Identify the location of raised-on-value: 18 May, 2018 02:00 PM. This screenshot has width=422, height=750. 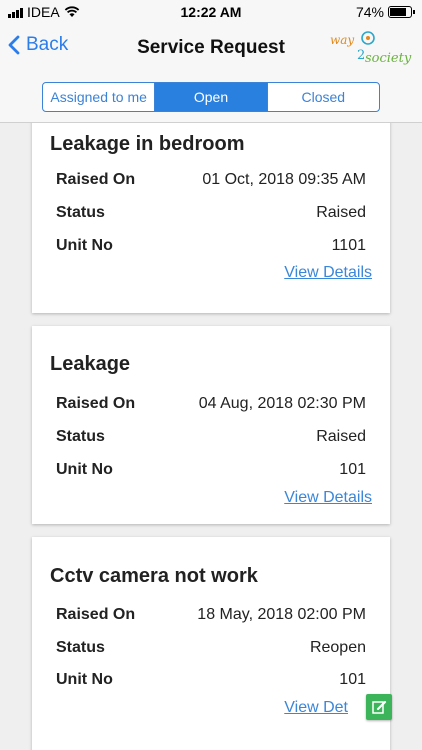
(281, 614).